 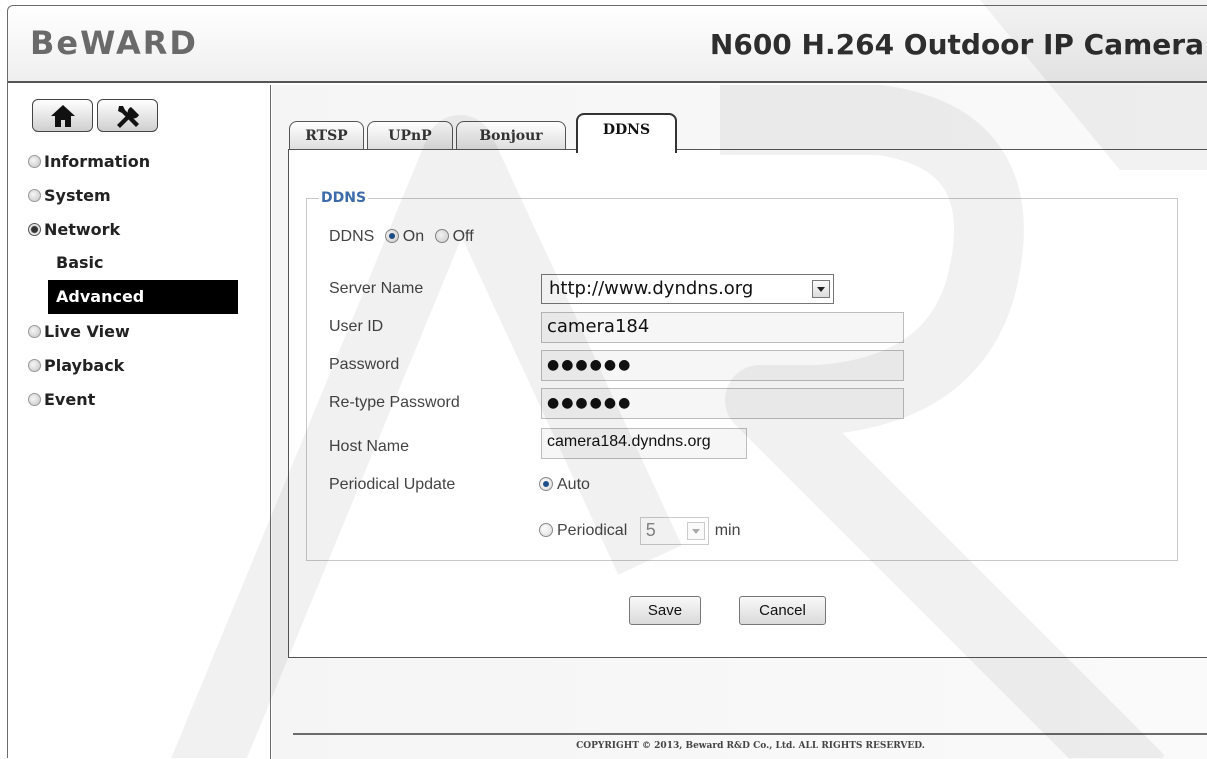 I want to click on sidebar-subitem-advanced: Advanced, so click(x=143, y=297).